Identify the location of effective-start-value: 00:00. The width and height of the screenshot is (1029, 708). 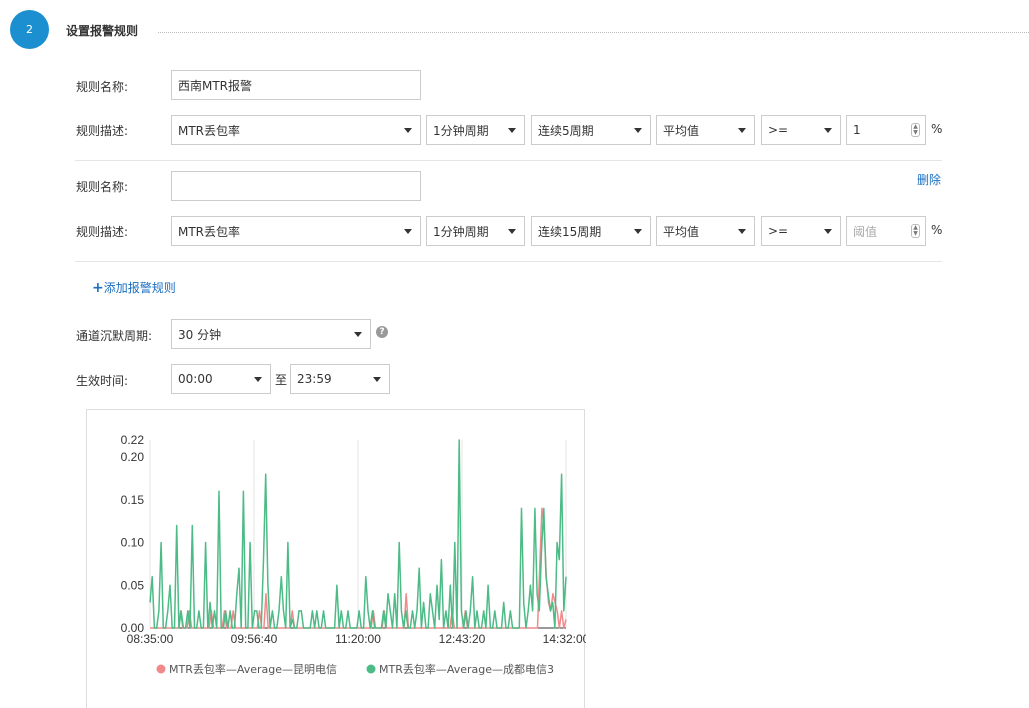
(195, 379).